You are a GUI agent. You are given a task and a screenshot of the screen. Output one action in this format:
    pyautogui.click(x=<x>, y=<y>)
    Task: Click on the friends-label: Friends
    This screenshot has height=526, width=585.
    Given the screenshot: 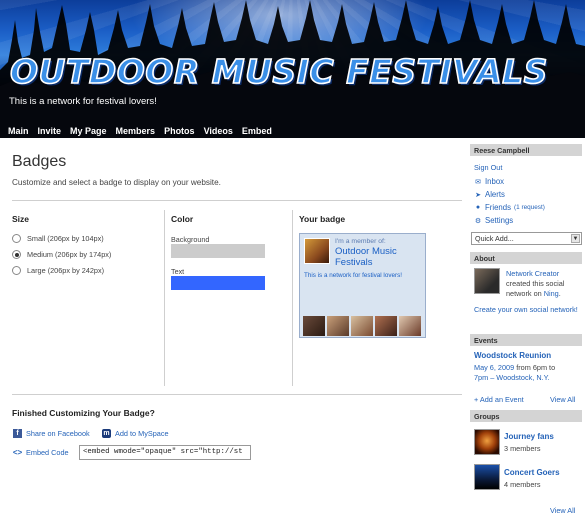 What is the action you would take?
    pyautogui.click(x=498, y=207)
    